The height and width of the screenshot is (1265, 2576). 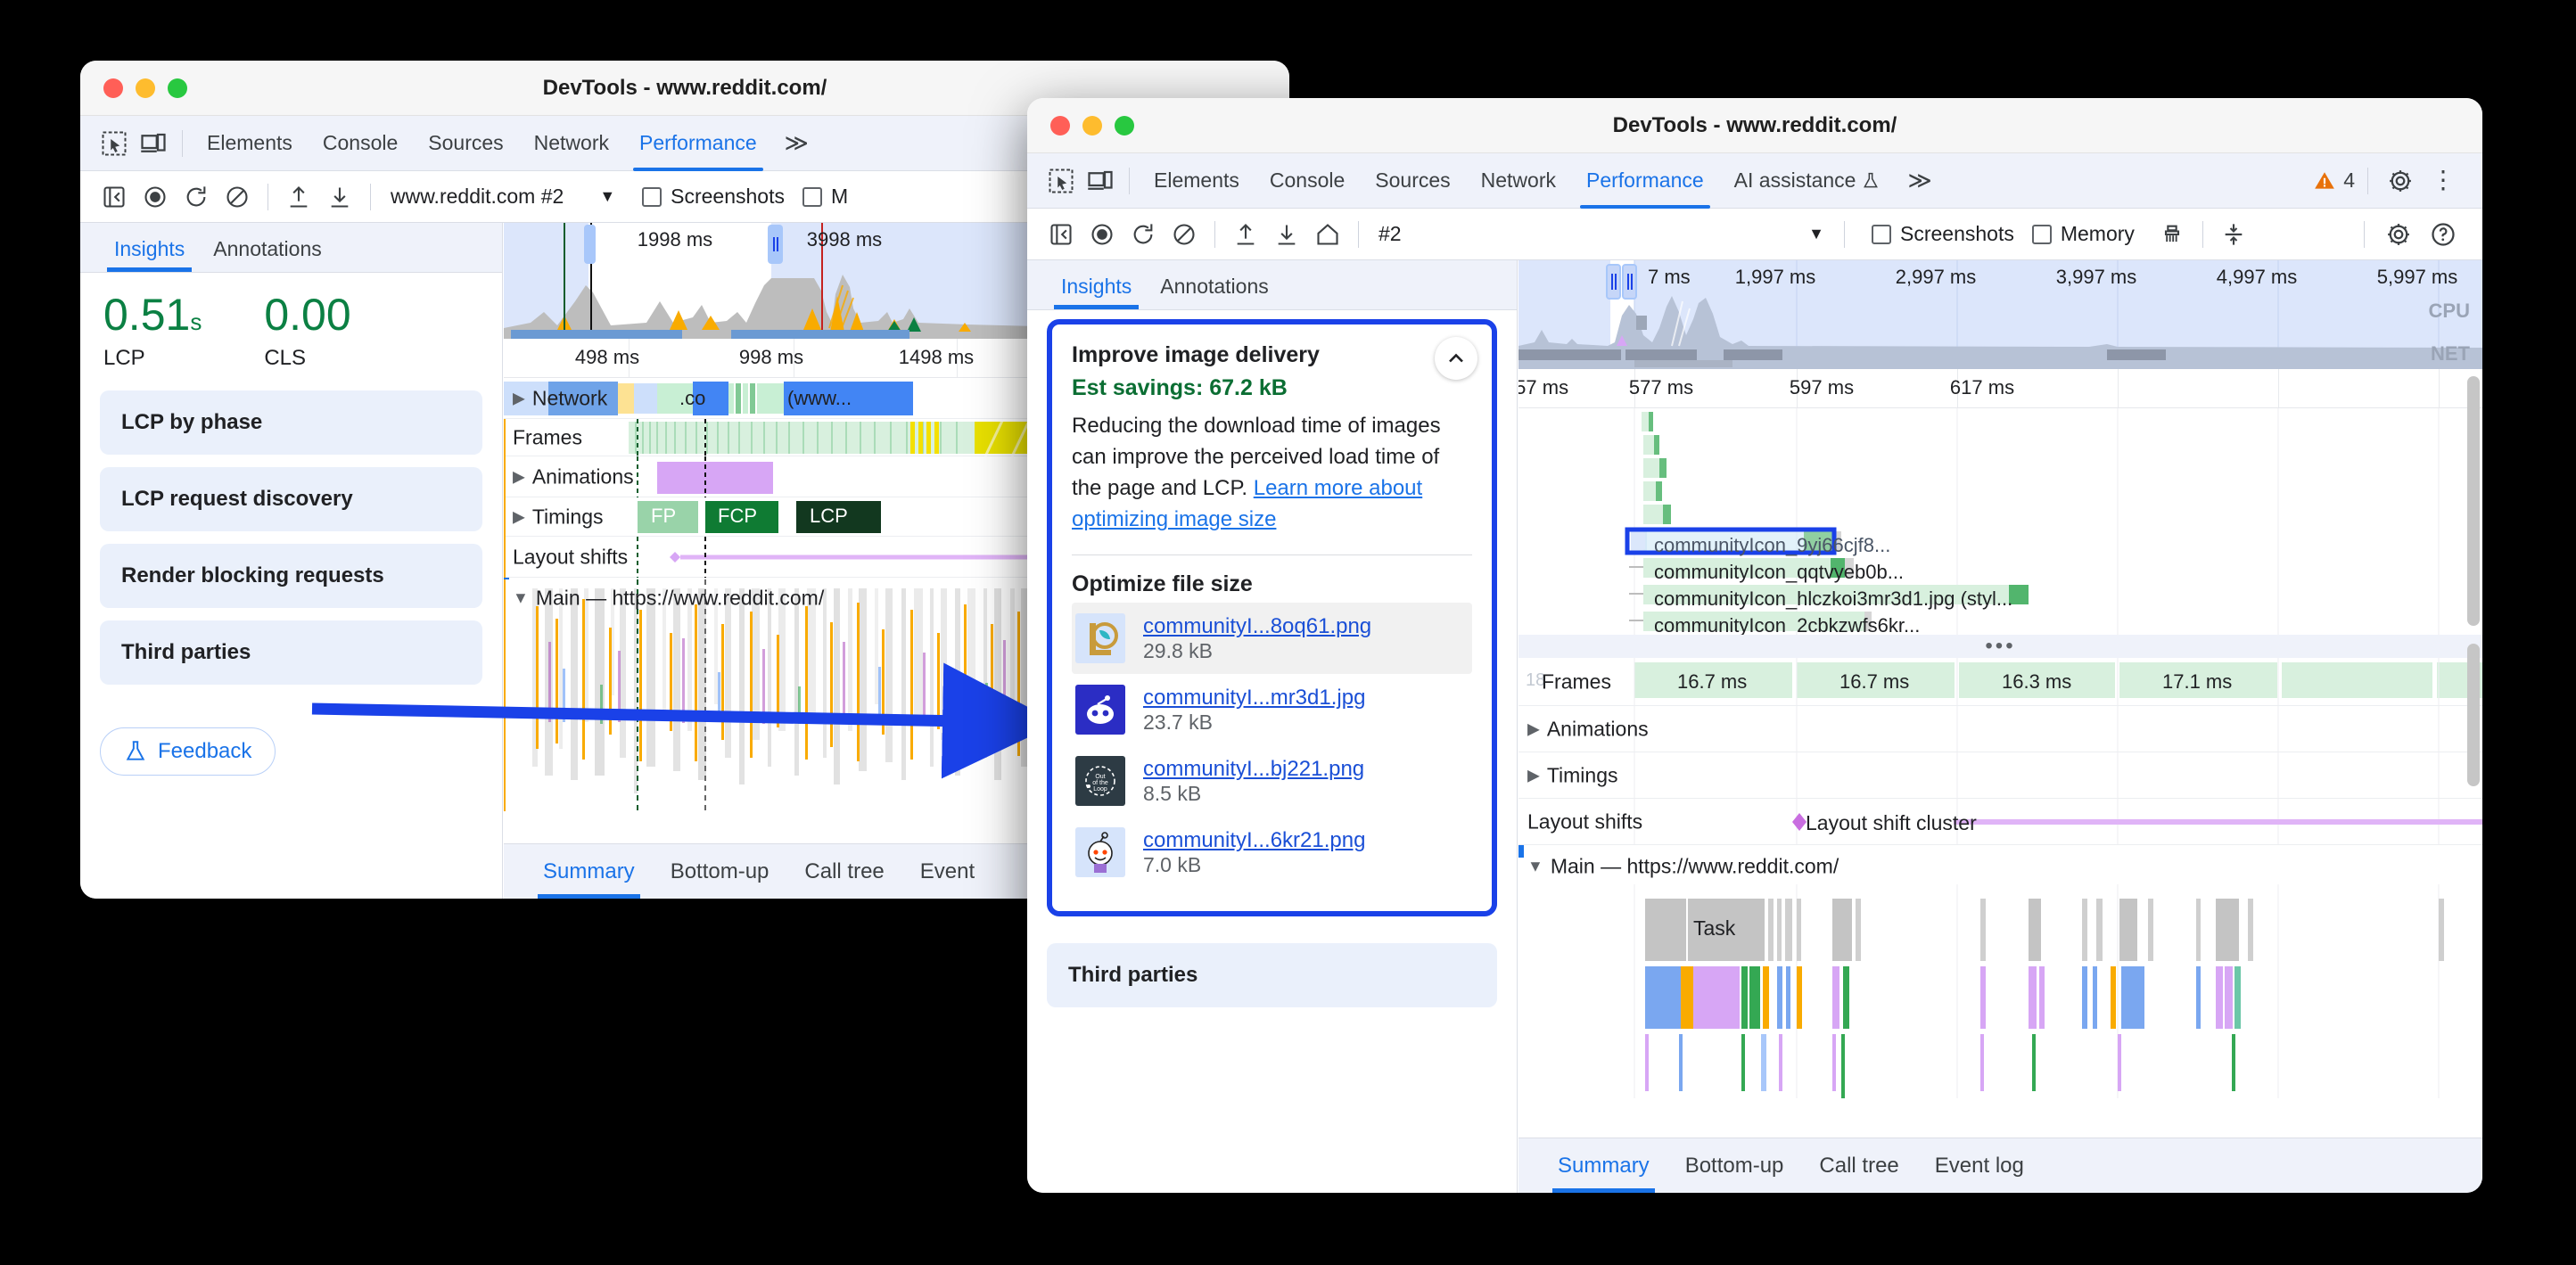 I want to click on recording-select: #2 ▼, so click(x=1601, y=234).